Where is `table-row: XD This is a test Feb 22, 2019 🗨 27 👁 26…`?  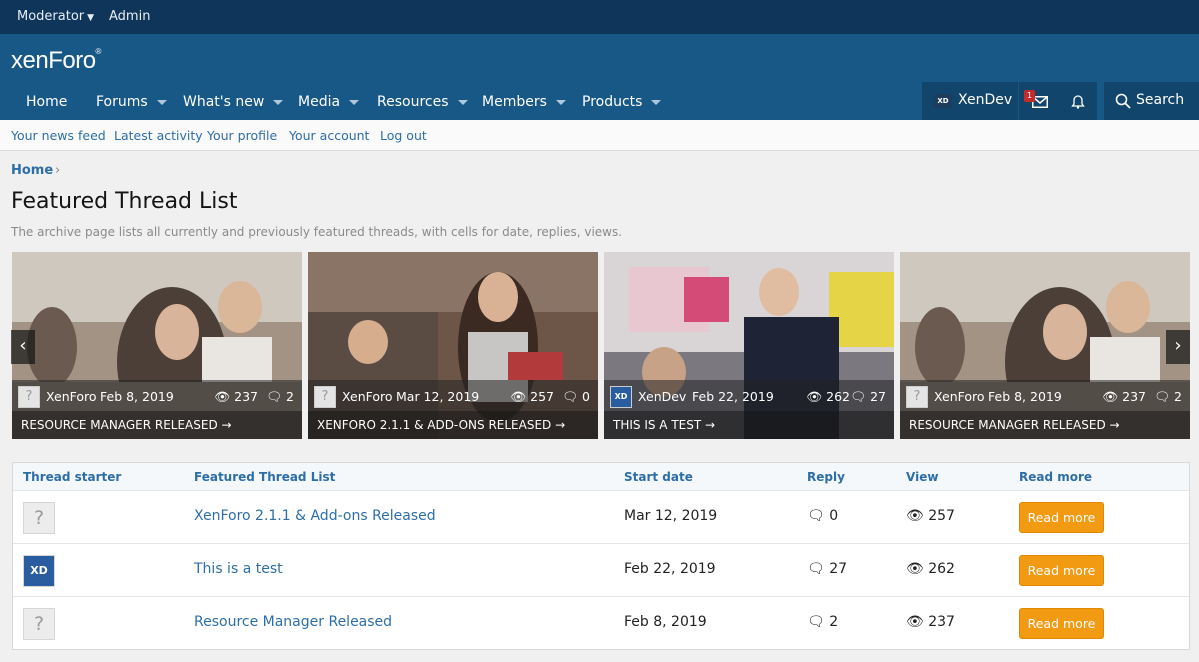
table-row: XD This is a test Feb 22, 2019 🗨 27 👁 26… is located at coordinates (601, 570).